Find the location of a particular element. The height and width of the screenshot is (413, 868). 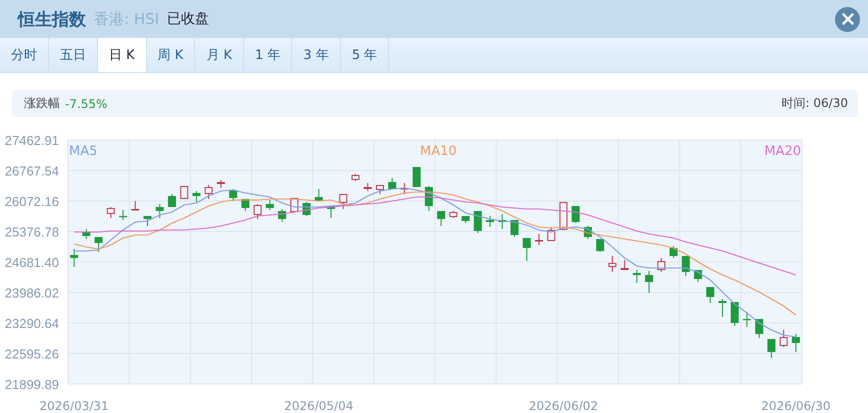

x-axis-label: 2026/03/31 is located at coordinates (74, 406).